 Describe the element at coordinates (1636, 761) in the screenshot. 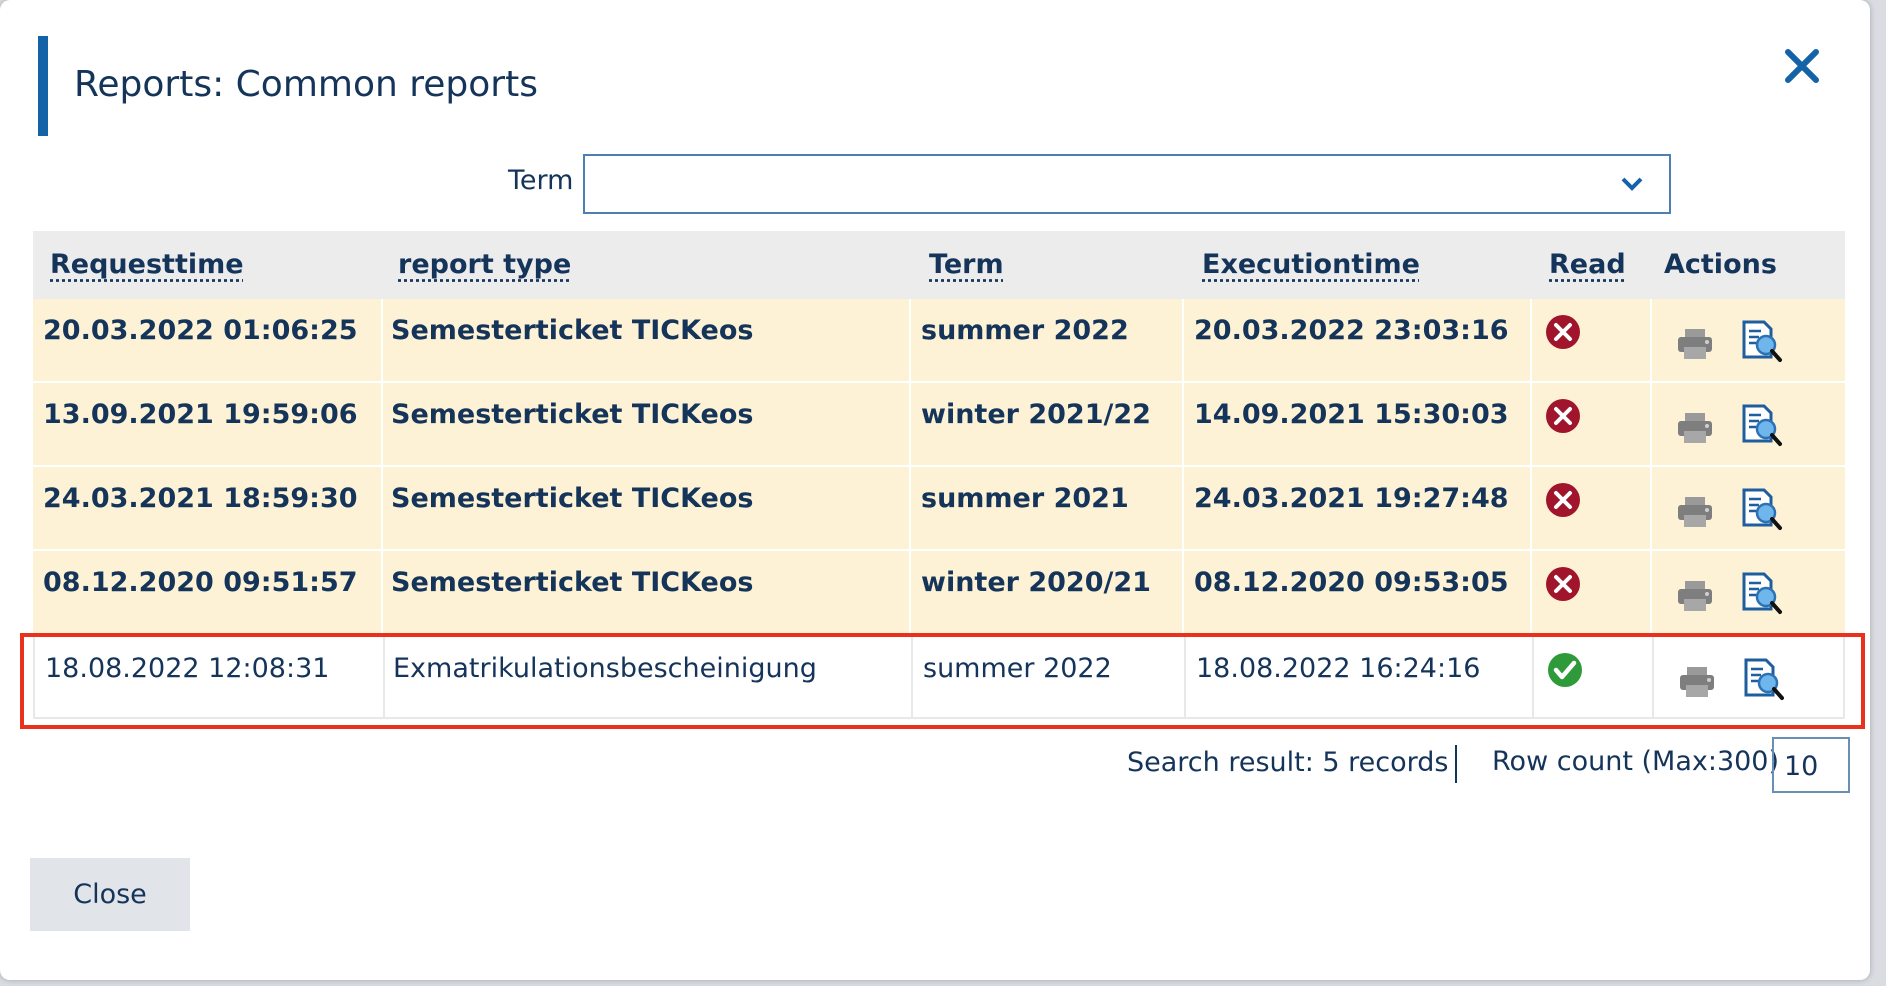

I see `row-count-label: Row count (Max:300)` at that location.